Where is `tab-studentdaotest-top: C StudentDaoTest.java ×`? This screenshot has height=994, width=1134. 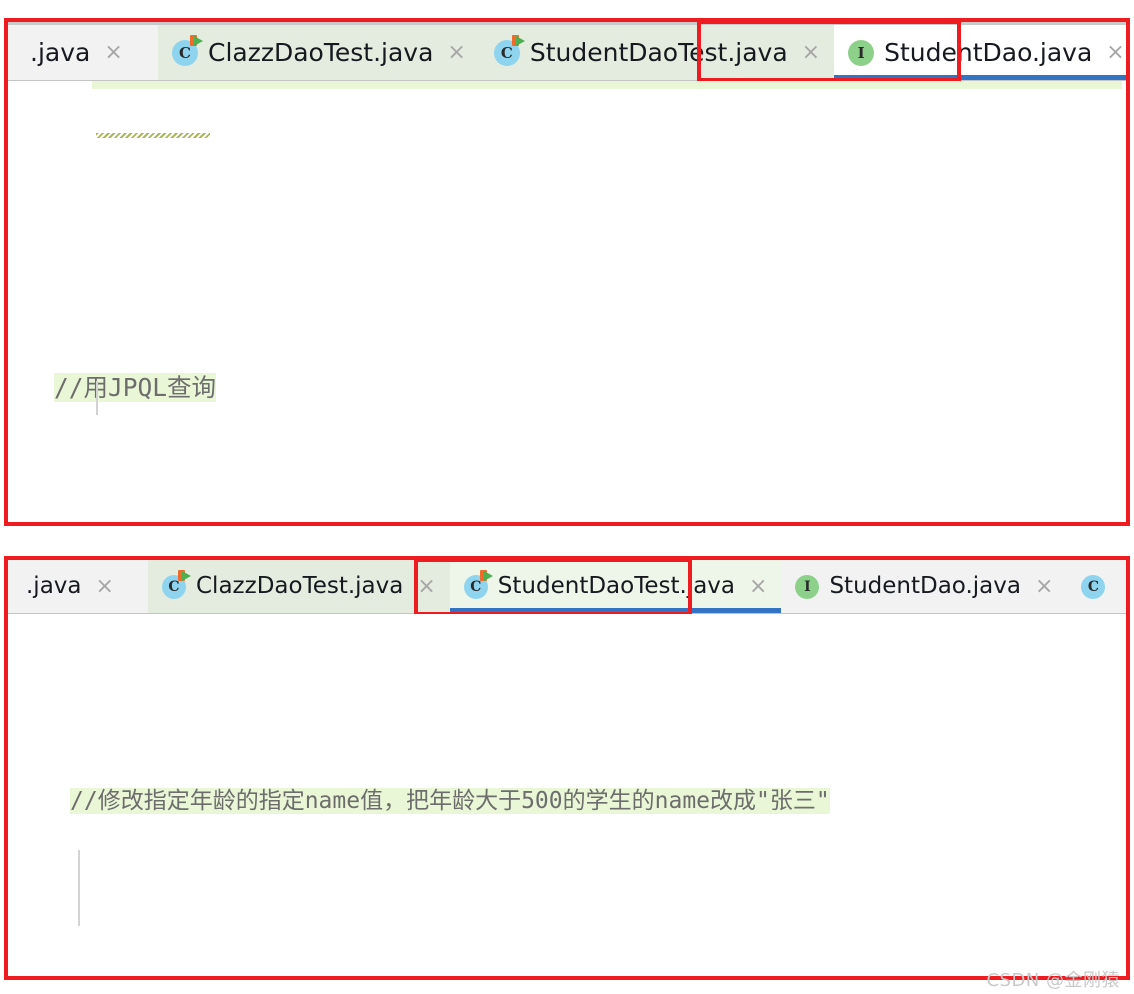 tab-studentdaotest-top: C StudentDaoTest.java × is located at coordinates (657, 52).